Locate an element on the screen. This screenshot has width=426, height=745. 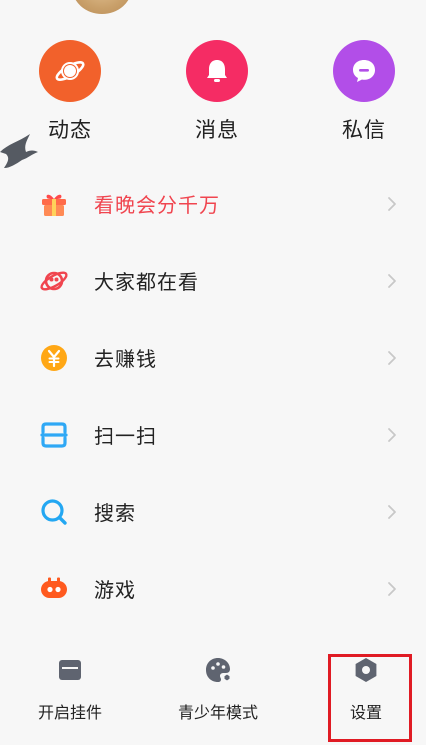
quick-action-label: 动态 is located at coordinates (70, 130).